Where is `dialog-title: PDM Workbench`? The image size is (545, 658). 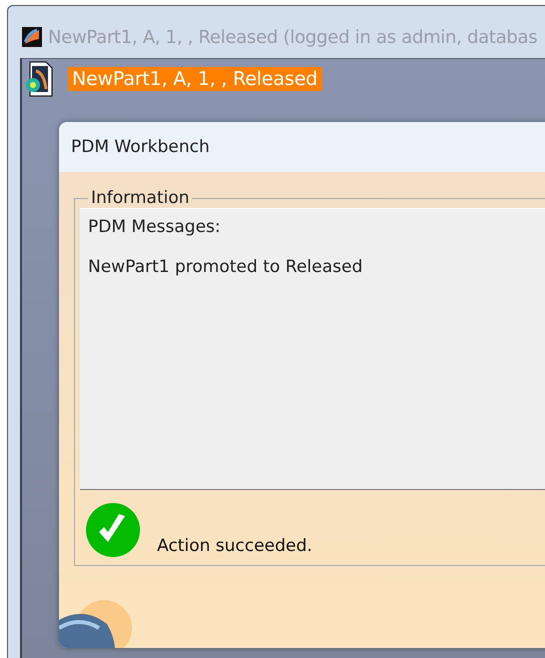 dialog-title: PDM Workbench is located at coordinates (302, 147).